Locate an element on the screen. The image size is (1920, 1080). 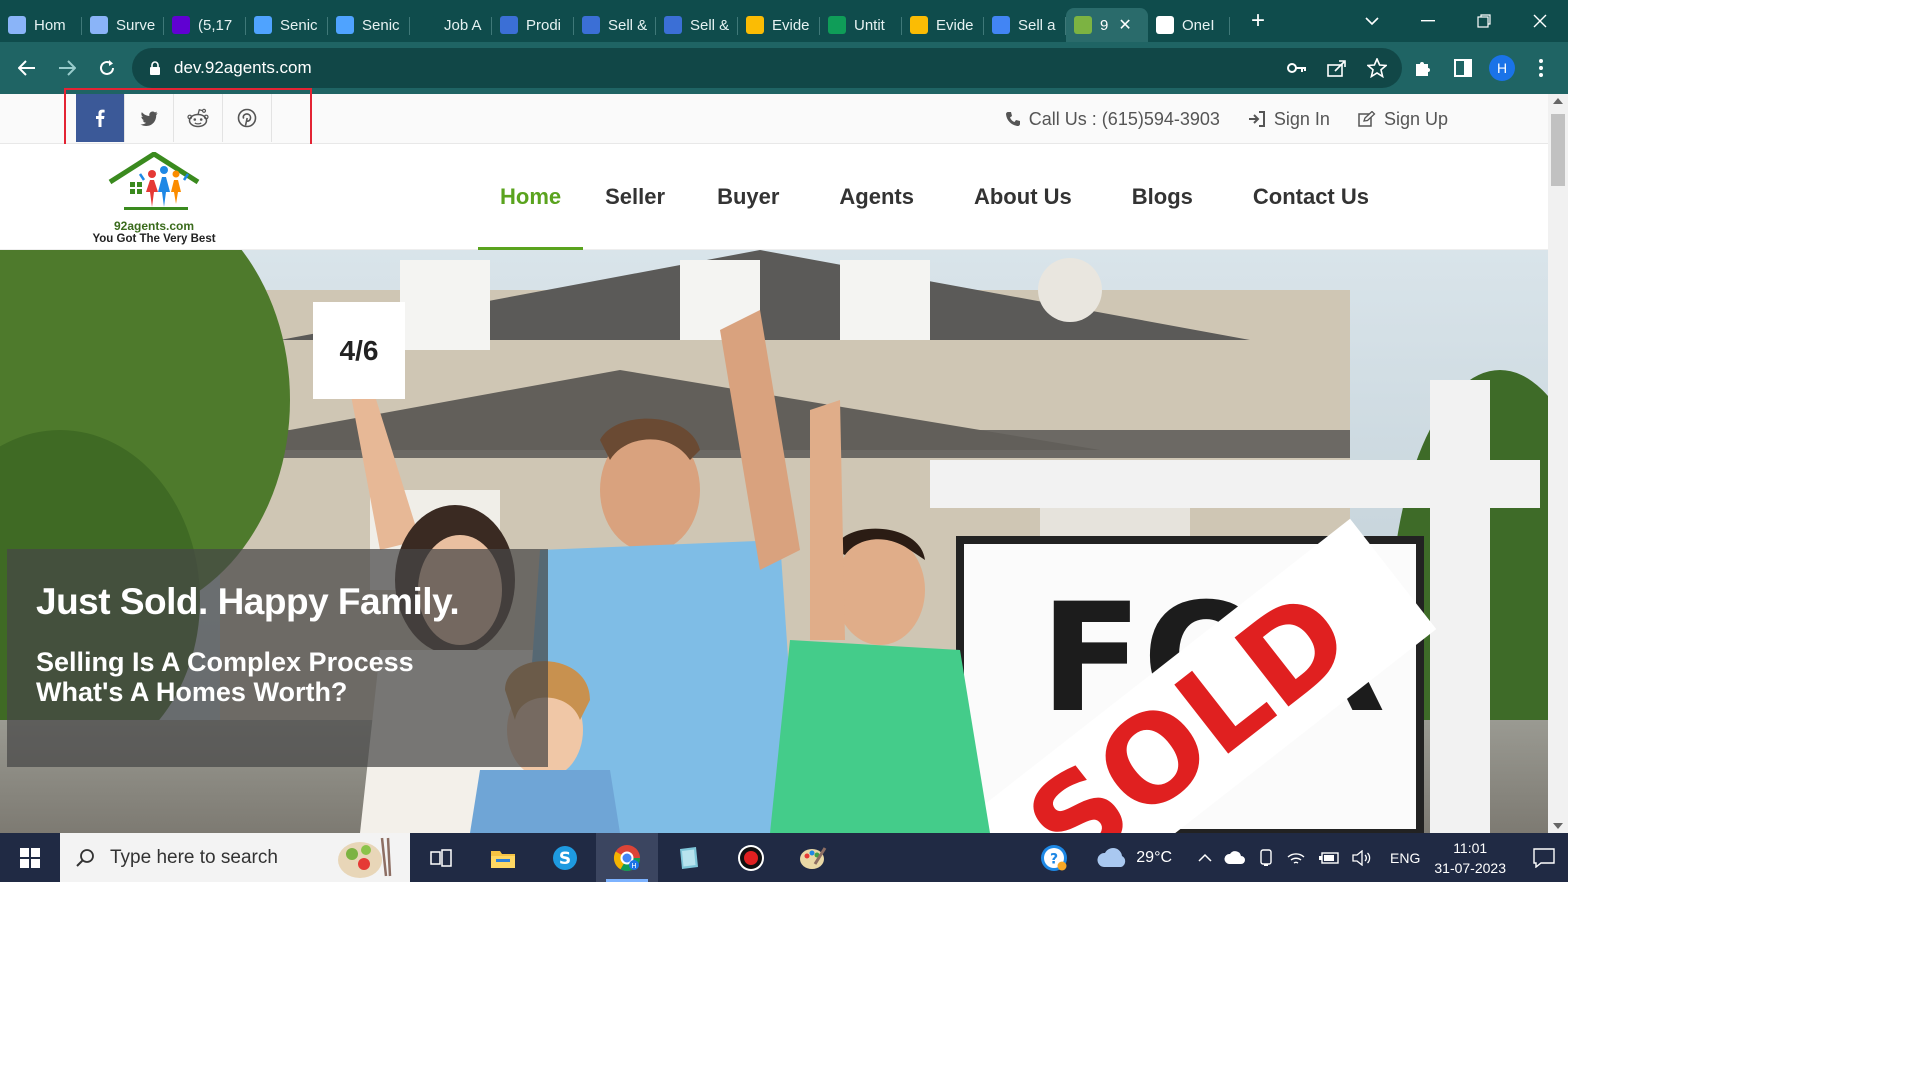
browser-tab: (5,17 is located at coordinates (205, 25).